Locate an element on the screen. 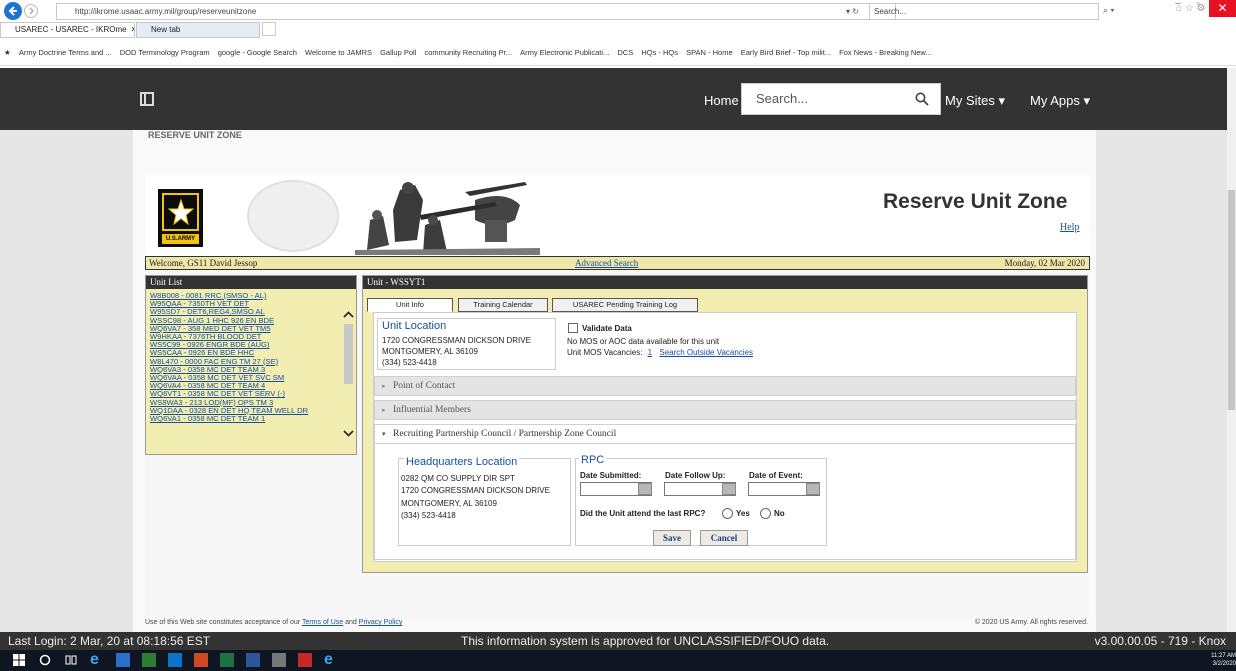 The height and width of the screenshot is (671, 1236). close-window-button: ✕ is located at coordinates (1222, 8).